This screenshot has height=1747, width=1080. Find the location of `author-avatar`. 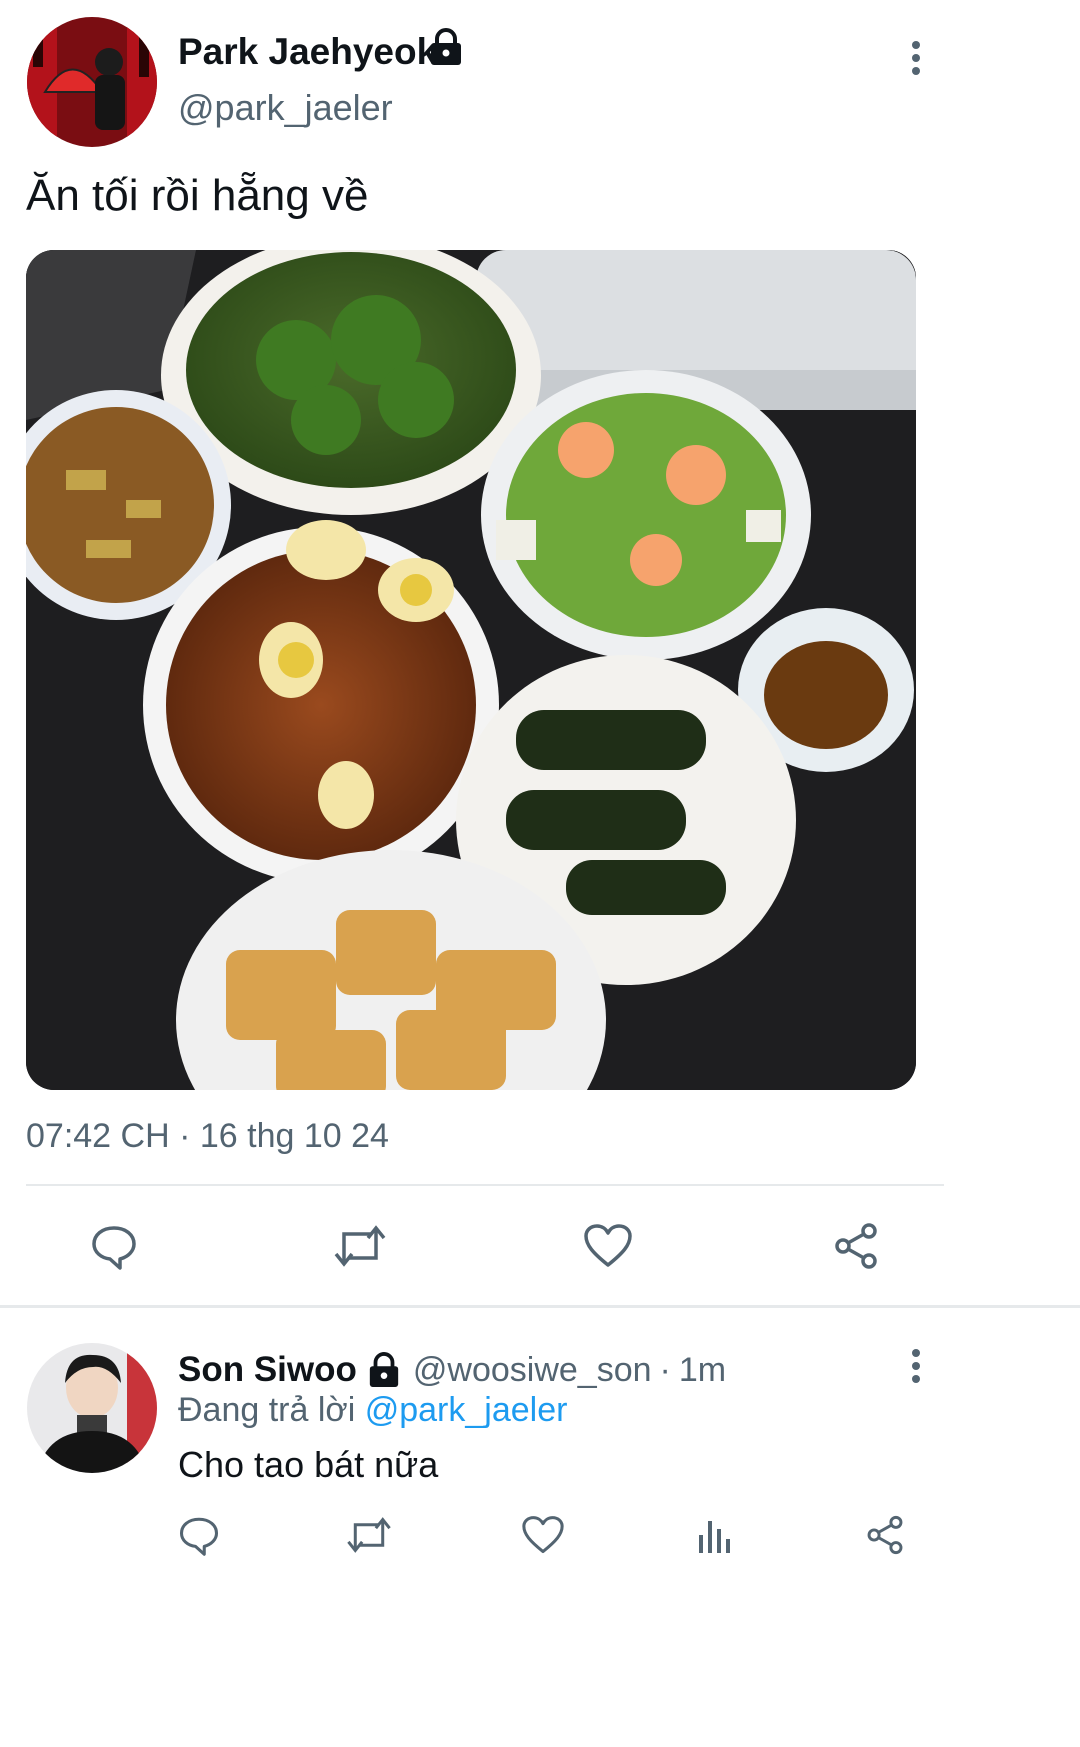

author-avatar is located at coordinates (92, 82).